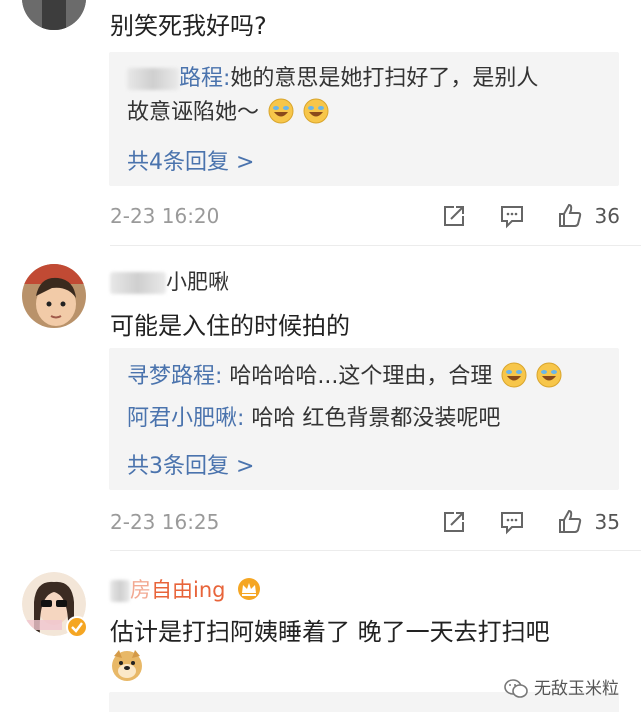 The image size is (641, 712). I want to click on more-replies-link: 共3条回复 >, so click(190, 464).